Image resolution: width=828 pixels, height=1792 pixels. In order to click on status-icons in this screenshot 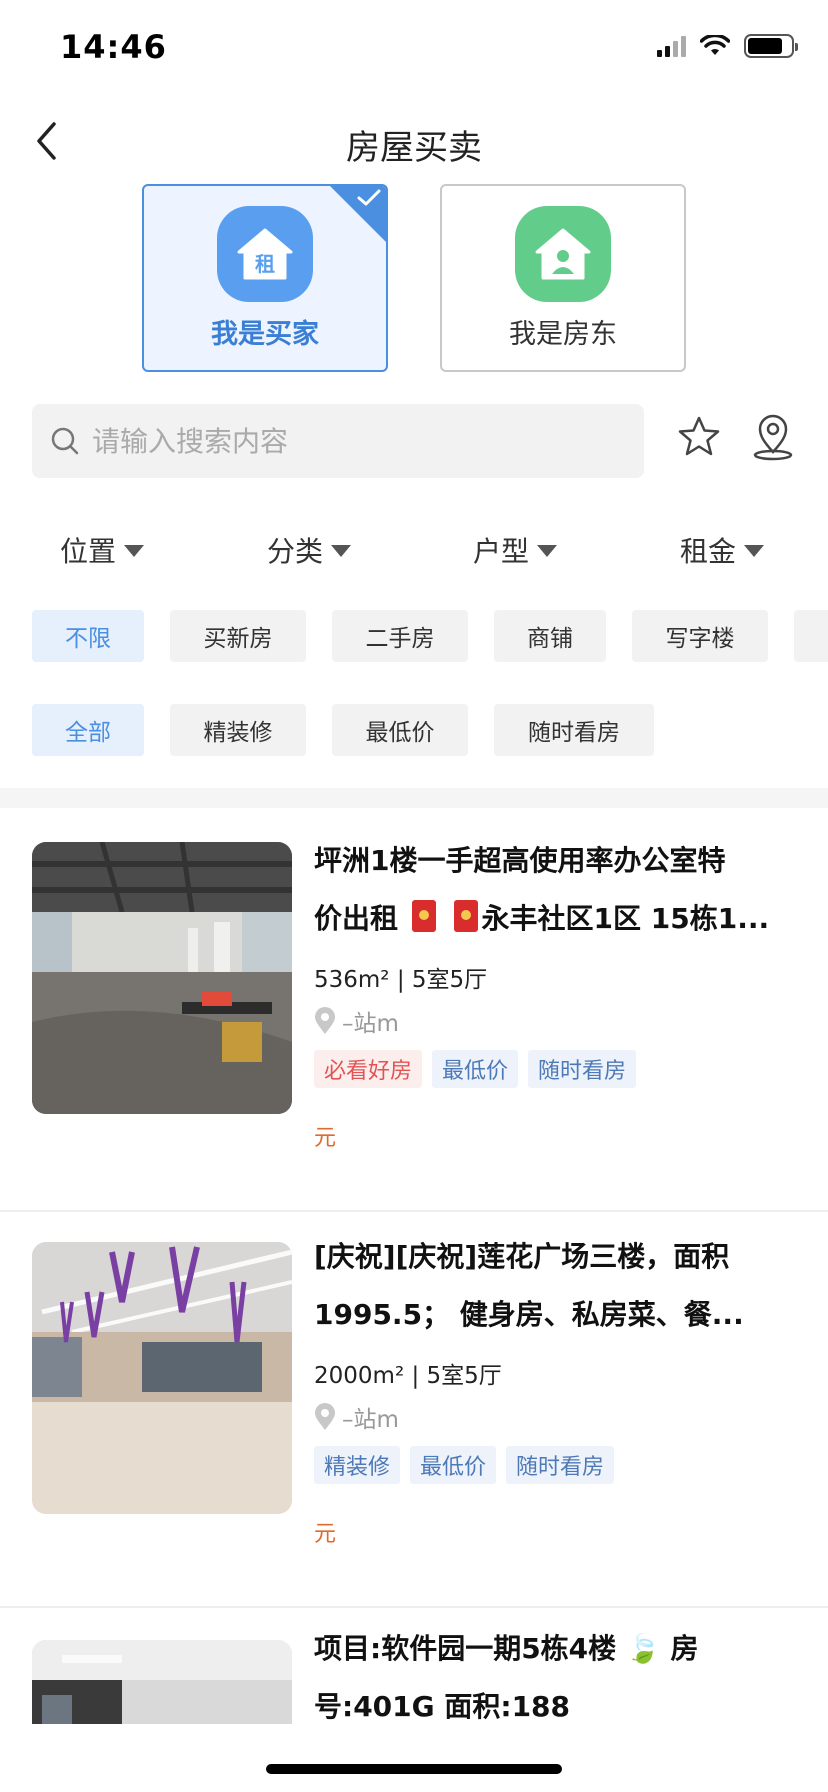, I will do `click(727, 46)`.